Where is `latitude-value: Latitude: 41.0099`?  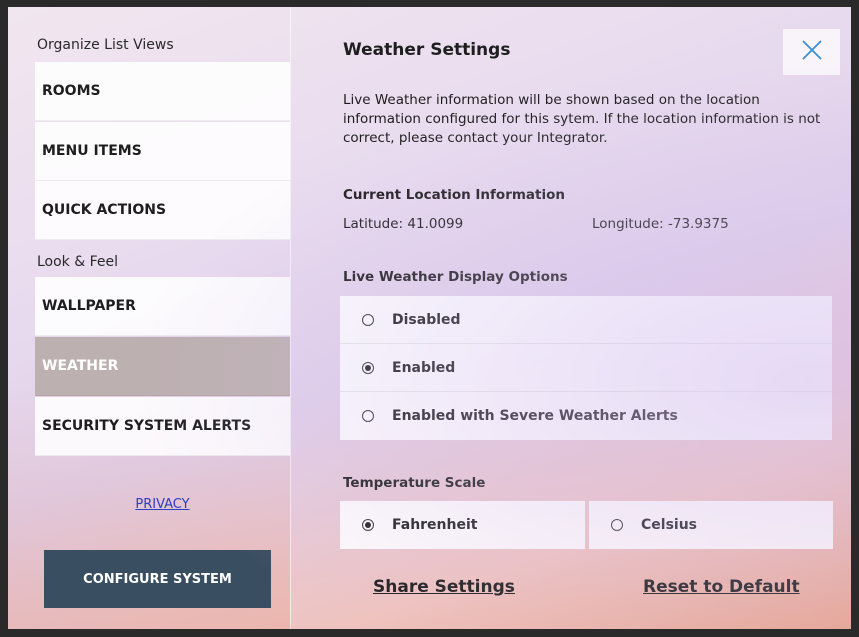 latitude-value: Latitude: 41.0099 is located at coordinates (403, 224).